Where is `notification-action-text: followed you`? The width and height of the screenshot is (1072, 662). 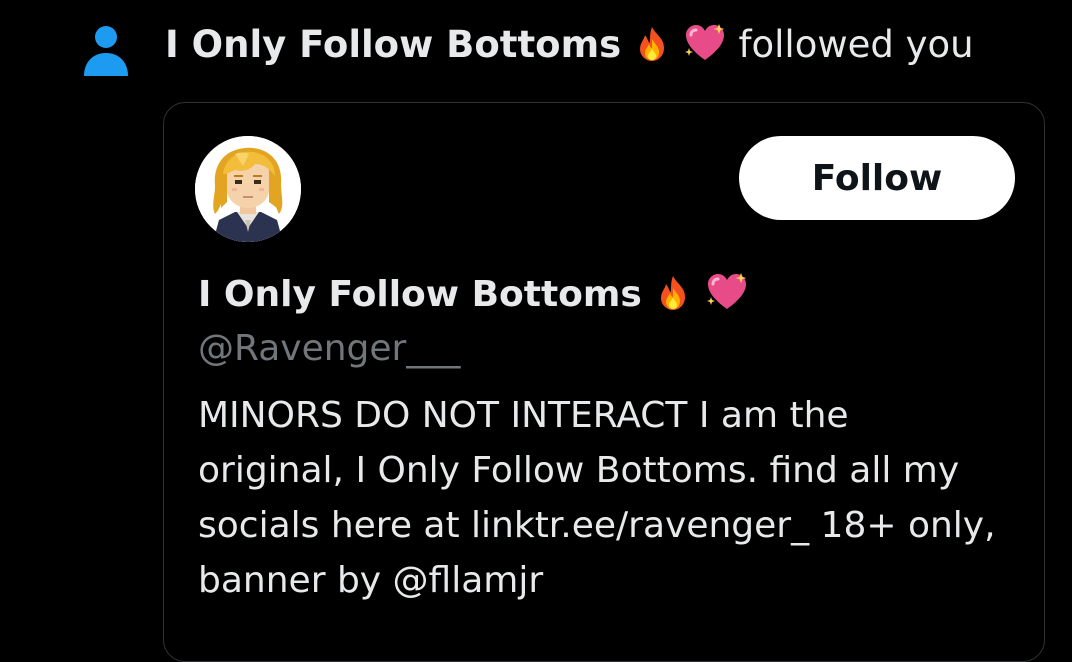 notification-action-text: followed you is located at coordinates (856, 44).